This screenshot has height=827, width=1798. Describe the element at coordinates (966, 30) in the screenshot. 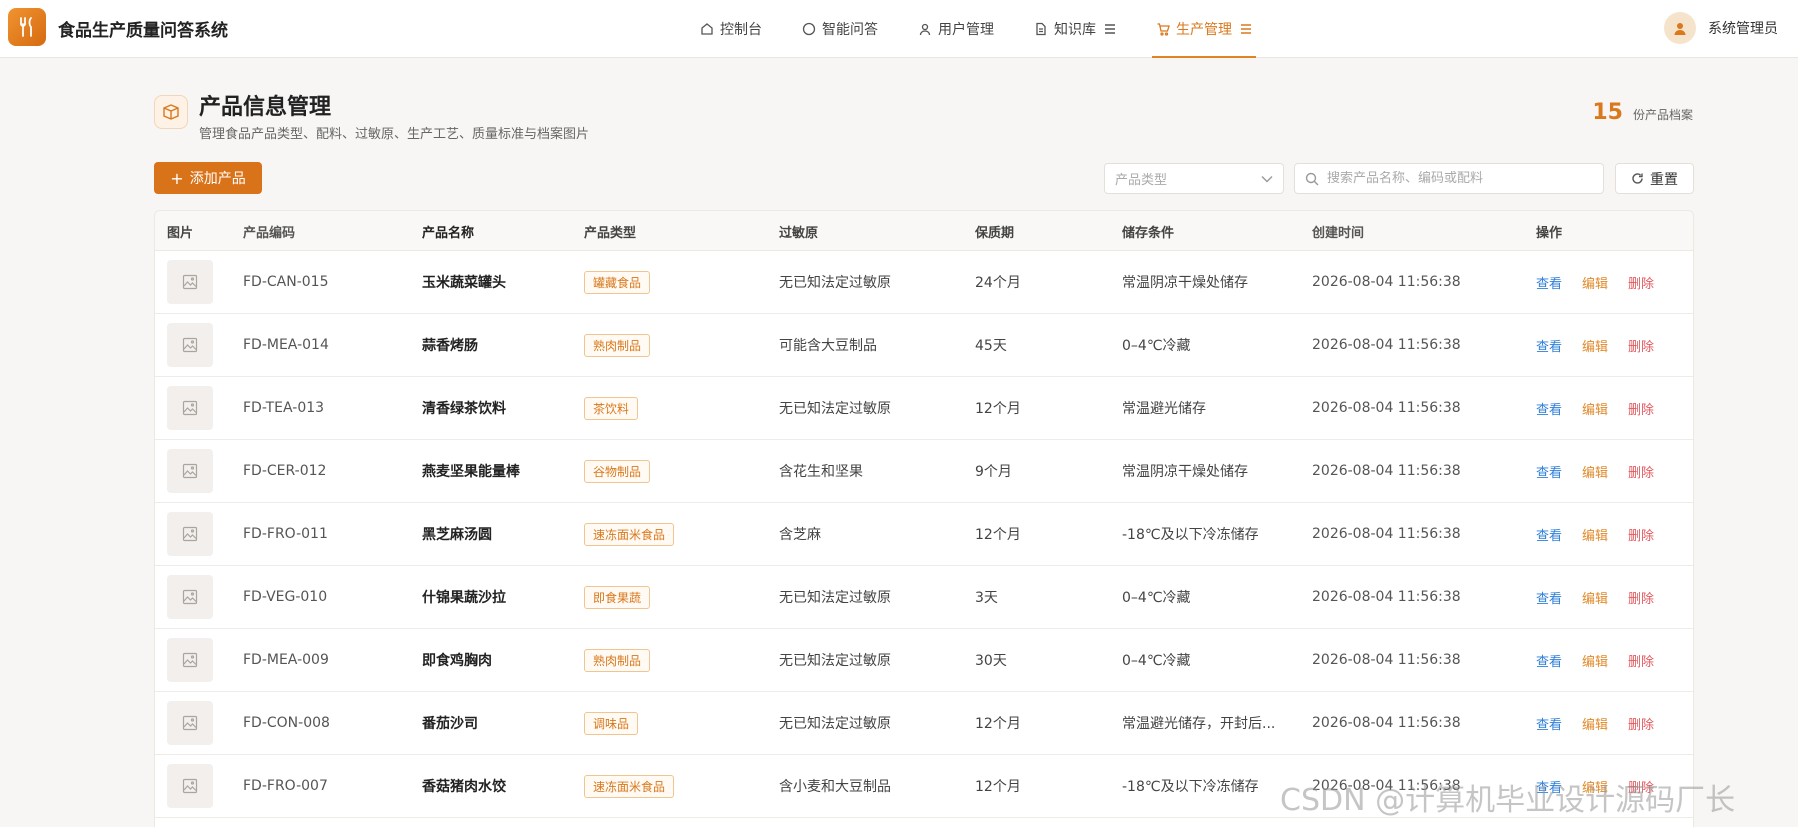

I see `nav-label: 用户管理` at that location.